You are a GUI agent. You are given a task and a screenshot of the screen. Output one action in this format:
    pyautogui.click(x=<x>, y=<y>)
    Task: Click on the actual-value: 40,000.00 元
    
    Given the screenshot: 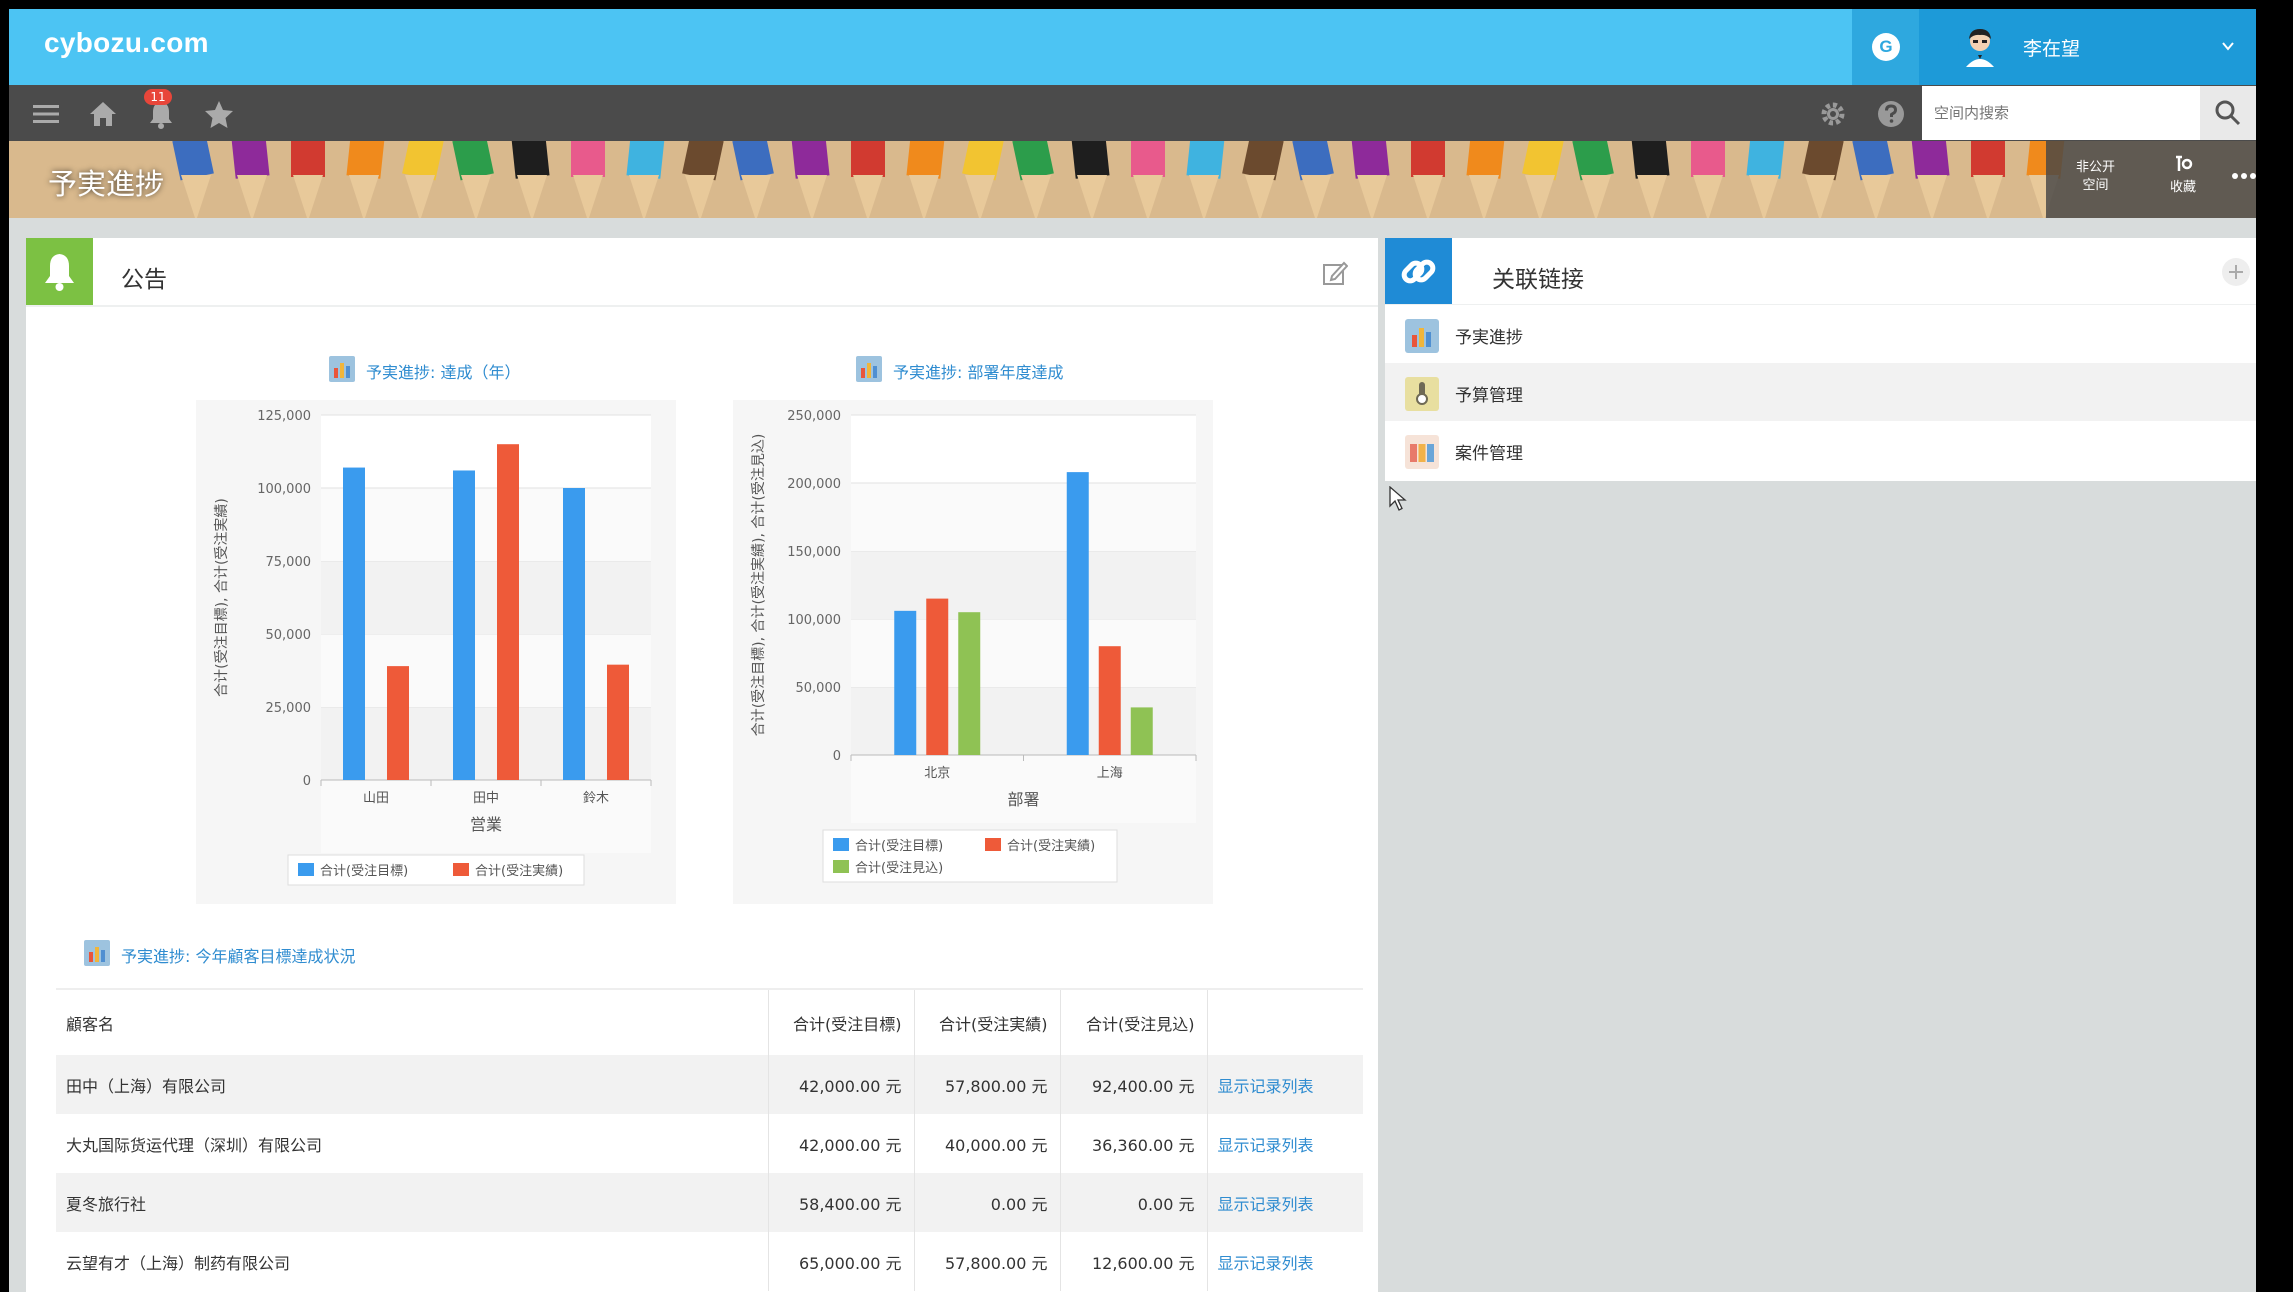 What is the action you would take?
    pyautogui.click(x=986, y=1143)
    